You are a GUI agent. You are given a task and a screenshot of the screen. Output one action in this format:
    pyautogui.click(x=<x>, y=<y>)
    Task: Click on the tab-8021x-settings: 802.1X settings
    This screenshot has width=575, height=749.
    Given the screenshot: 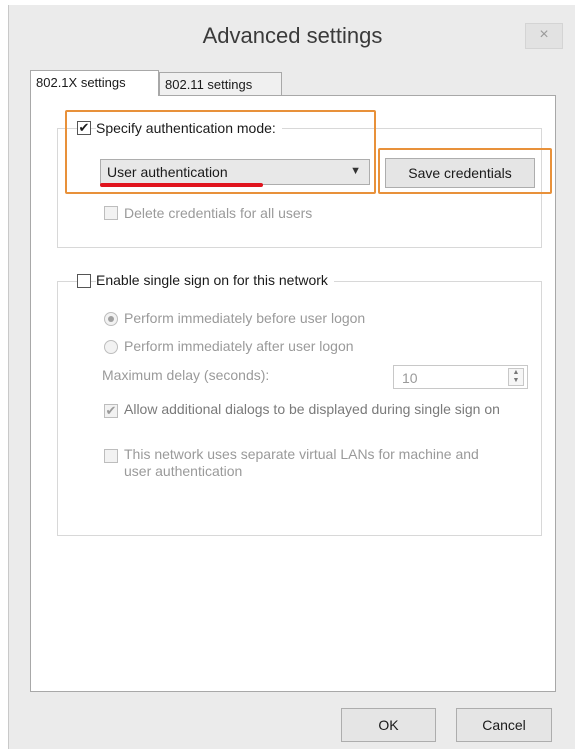 What is the action you would take?
    pyautogui.click(x=94, y=83)
    